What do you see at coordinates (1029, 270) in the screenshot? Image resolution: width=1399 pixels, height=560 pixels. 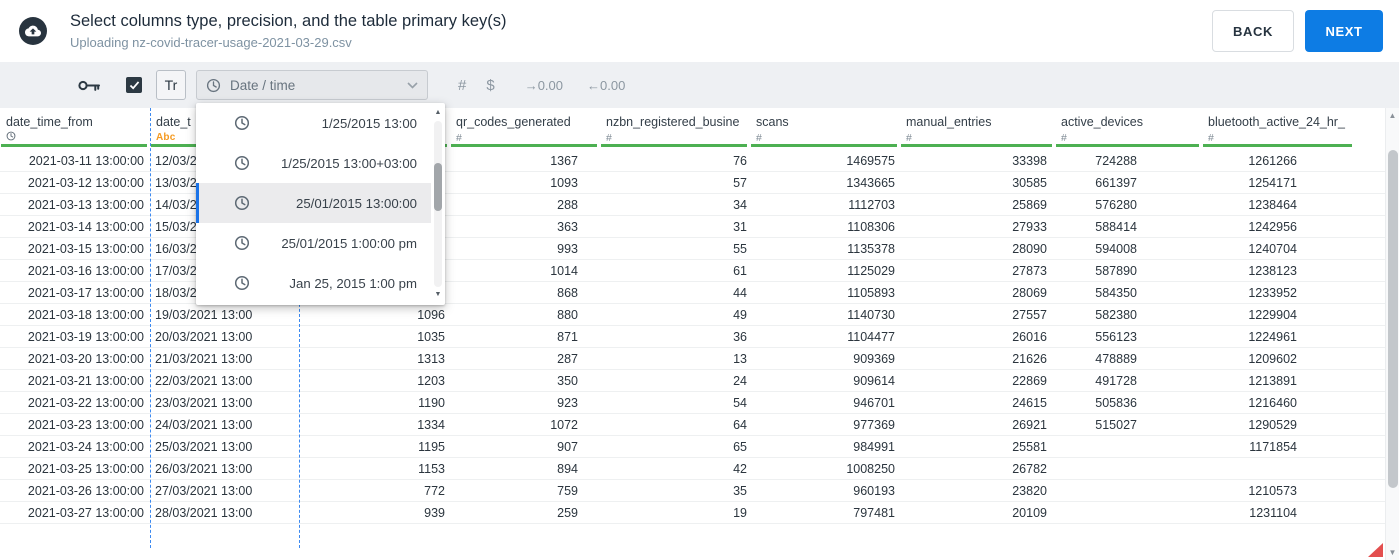 I see `cell: 27873` at bounding box center [1029, 270].